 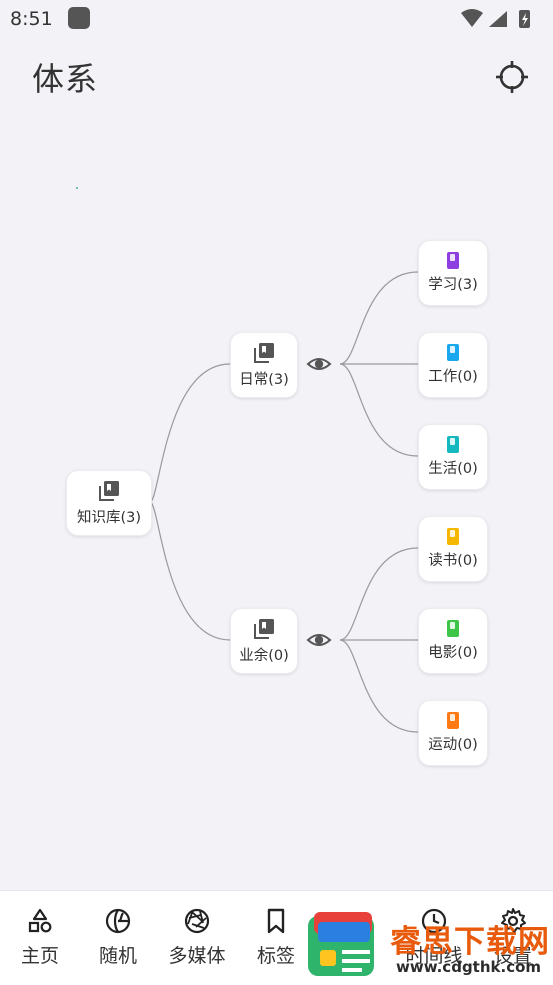 I want to click on node-leaf-movies: 电影(0), so click(x=453, y=641).